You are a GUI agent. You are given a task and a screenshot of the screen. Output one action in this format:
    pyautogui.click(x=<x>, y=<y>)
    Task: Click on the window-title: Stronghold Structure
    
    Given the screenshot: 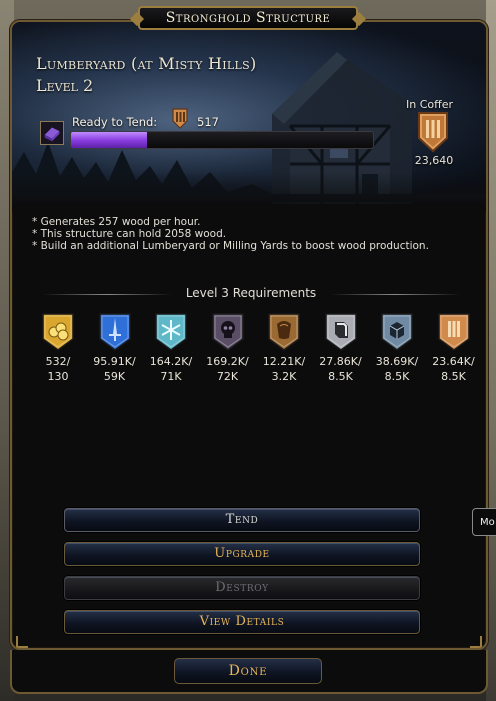 What is the action you would take?
    pyautogui.click(x=248, y=18)
    